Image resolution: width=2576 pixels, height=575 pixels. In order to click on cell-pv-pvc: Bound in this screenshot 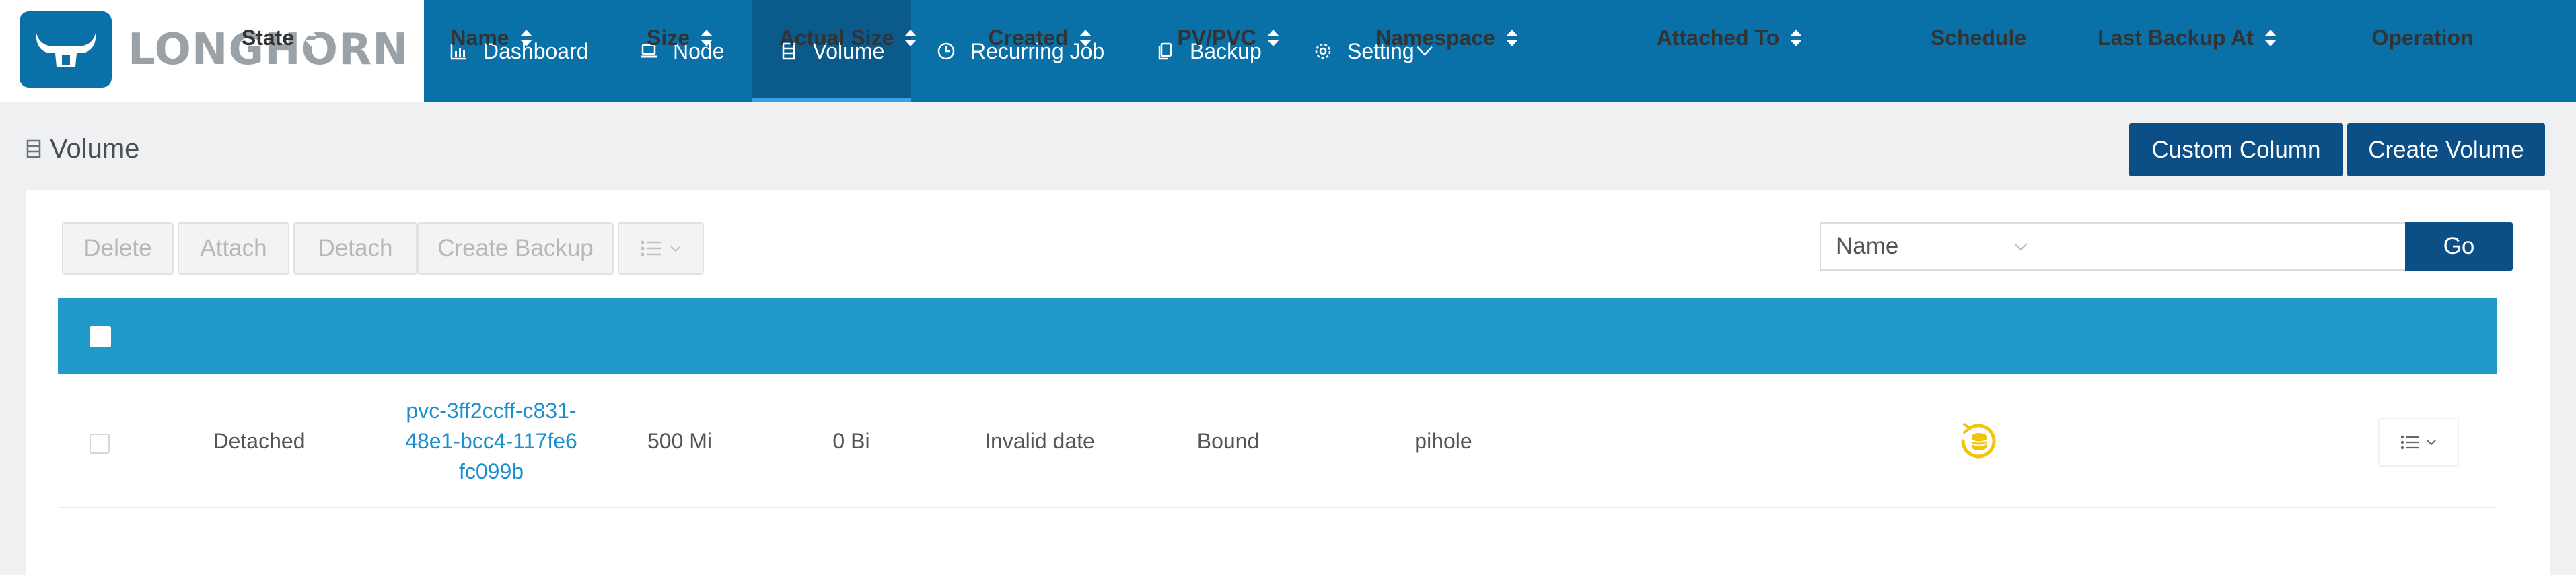, I will do `click(1228, 440)`.